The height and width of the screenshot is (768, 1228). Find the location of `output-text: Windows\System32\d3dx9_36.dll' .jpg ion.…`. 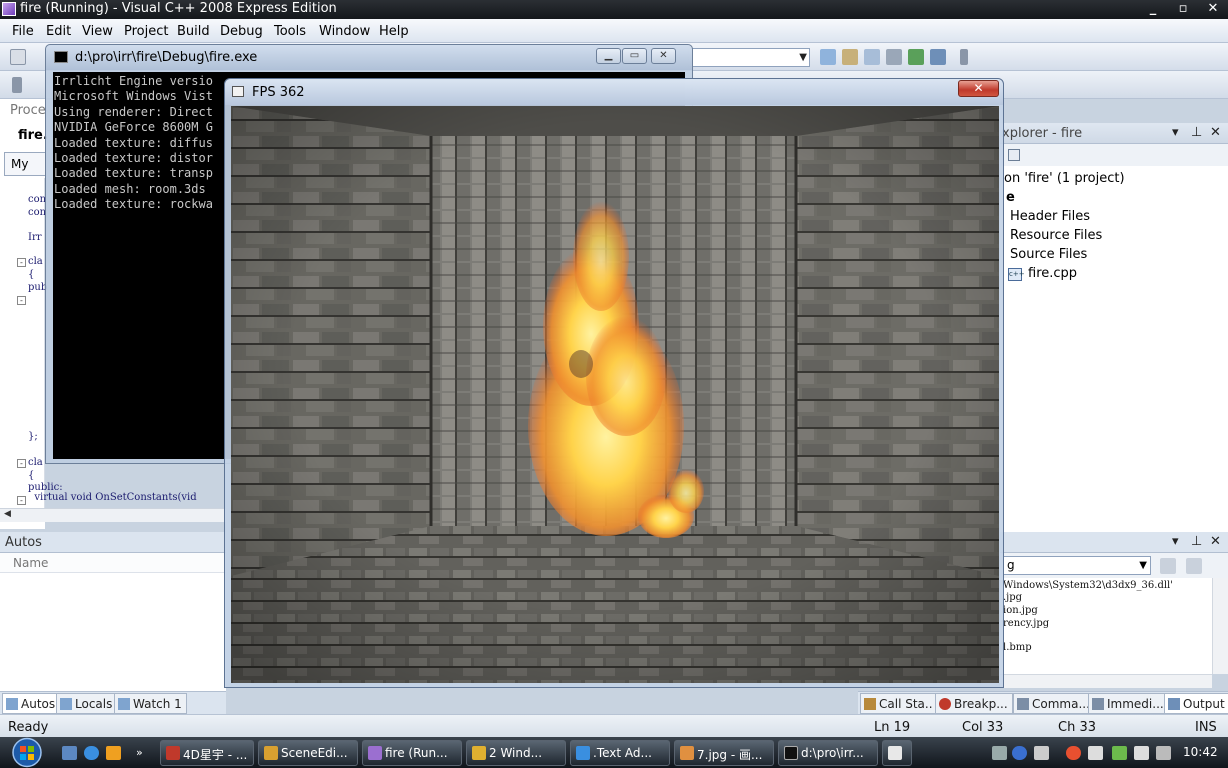

output-text: Windows\System32\d3dx9_36.dll' .jpg ion.… is located at coordinates (1106, 626).